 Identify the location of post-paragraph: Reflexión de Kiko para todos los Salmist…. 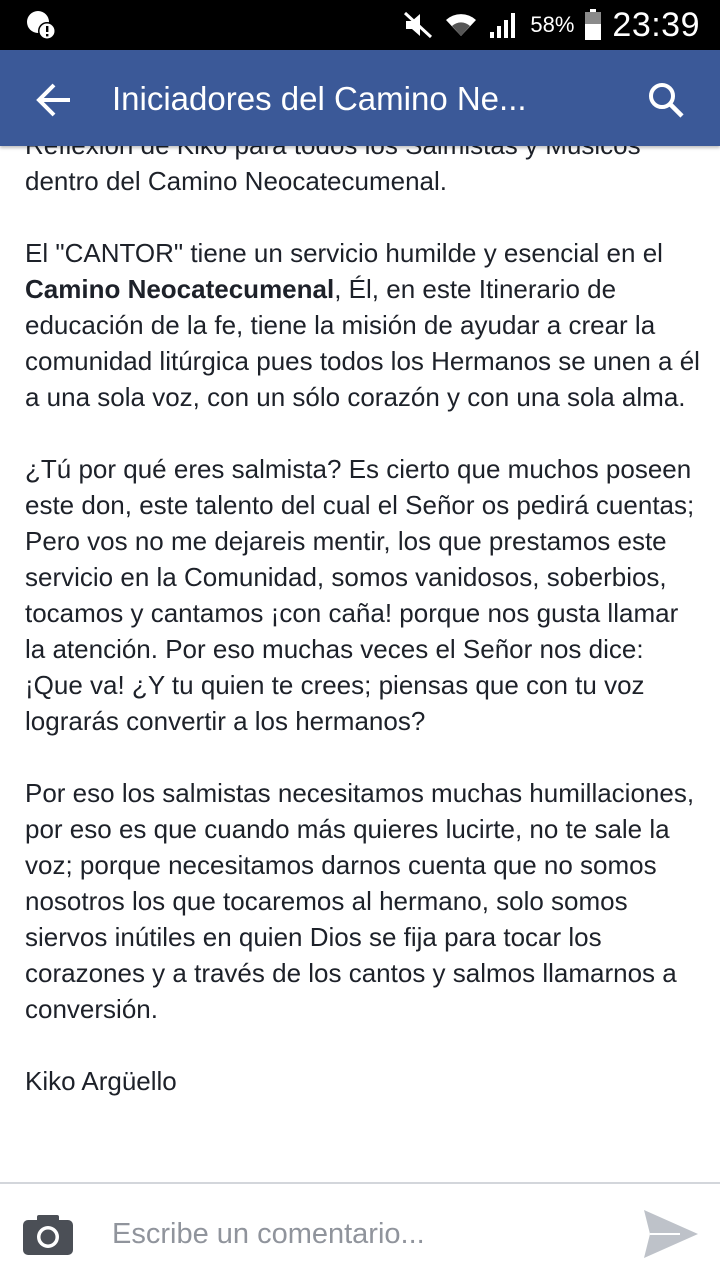
(333, 171).